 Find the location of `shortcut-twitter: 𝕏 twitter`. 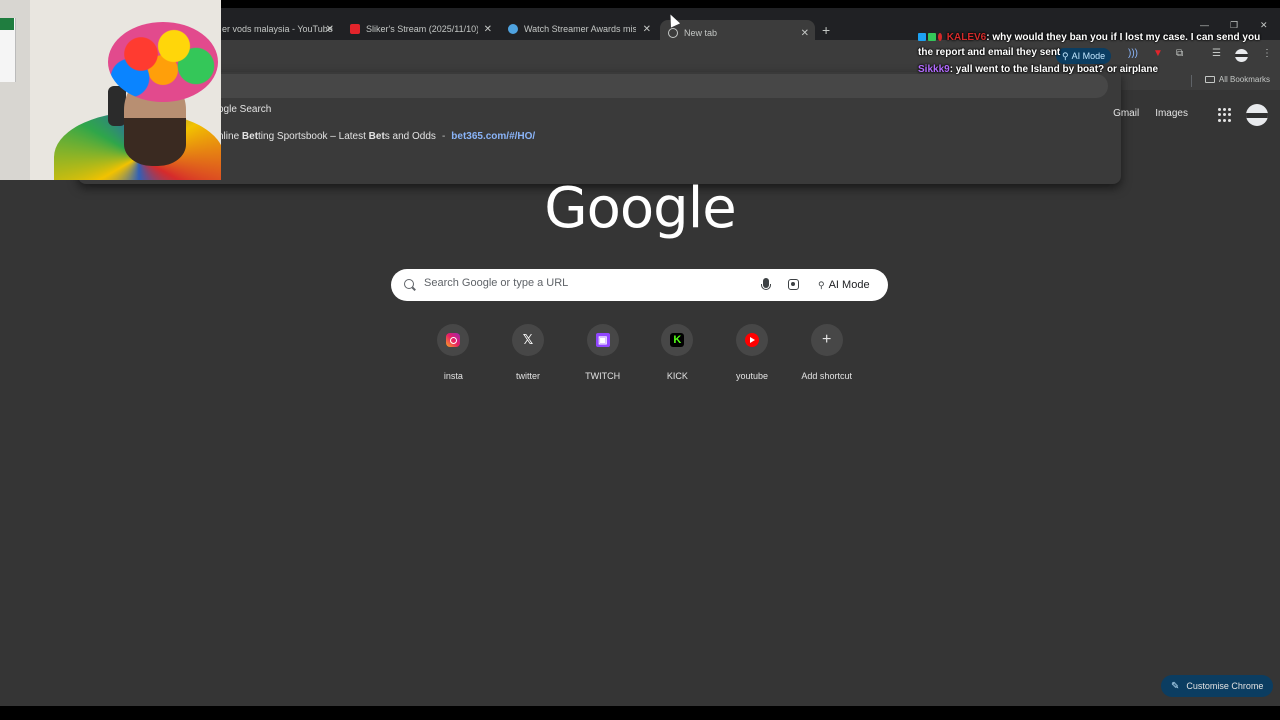

shortcut-twitter: 𝕏 twitter is located at coordinates (528, 351).